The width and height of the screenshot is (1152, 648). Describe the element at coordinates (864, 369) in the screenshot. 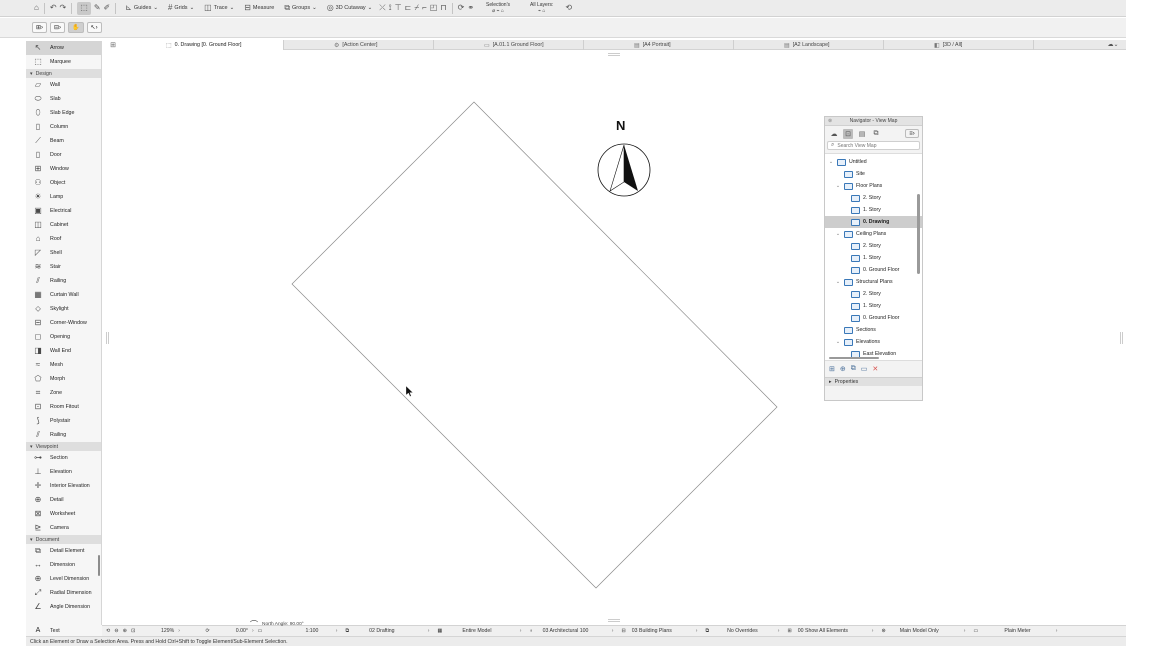

I see `open-view-icon: ▭` at that location.